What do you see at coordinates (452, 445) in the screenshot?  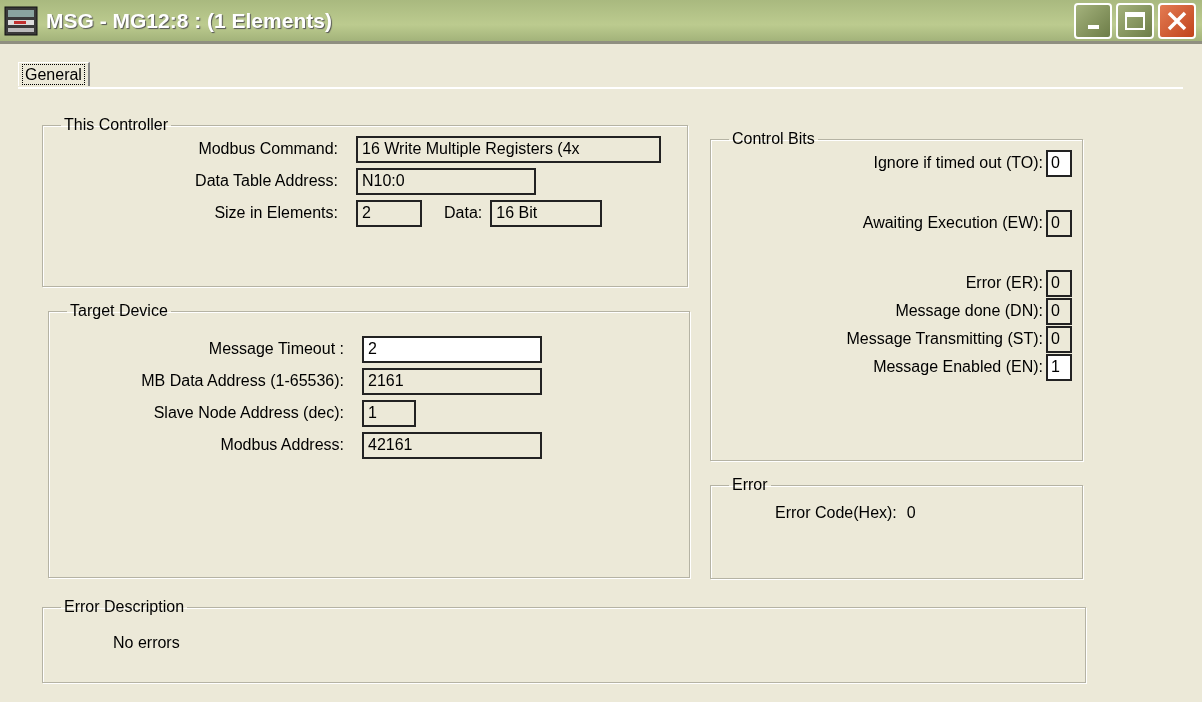 I see `input-field: 42161` at bounding box center [452, 445].